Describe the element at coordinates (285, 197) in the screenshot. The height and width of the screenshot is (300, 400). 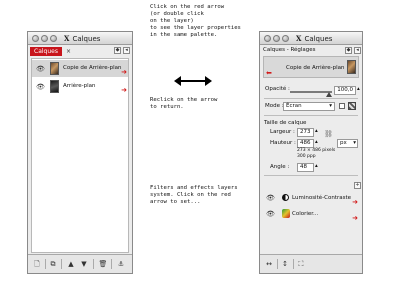
I see `brightness-contrast-icon` at that location.